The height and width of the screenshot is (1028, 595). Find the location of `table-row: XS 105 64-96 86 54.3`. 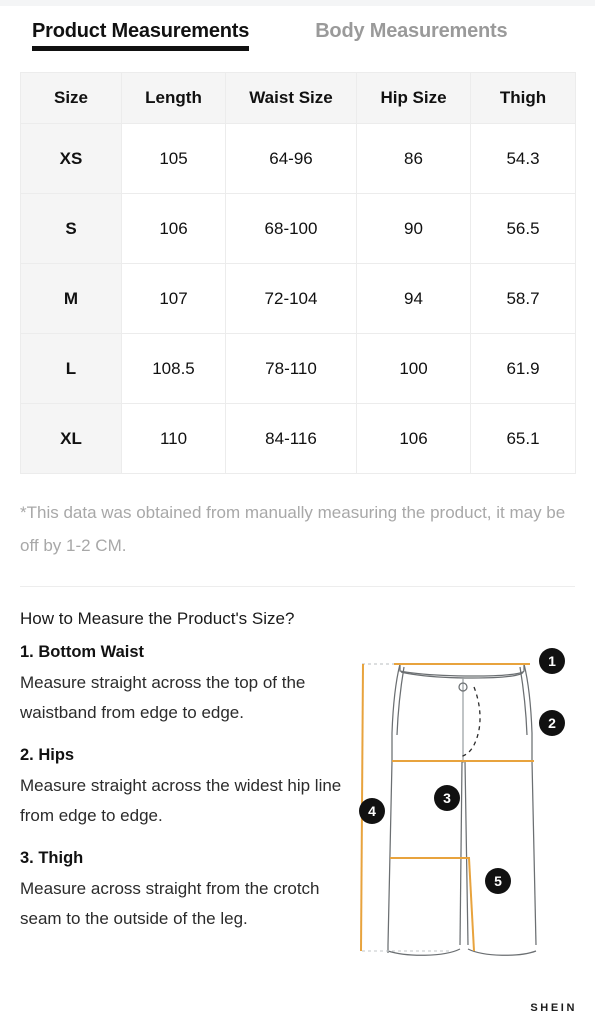

table-row: XS 105 64-96 86 54.3 is located at coordinates (298, 158).